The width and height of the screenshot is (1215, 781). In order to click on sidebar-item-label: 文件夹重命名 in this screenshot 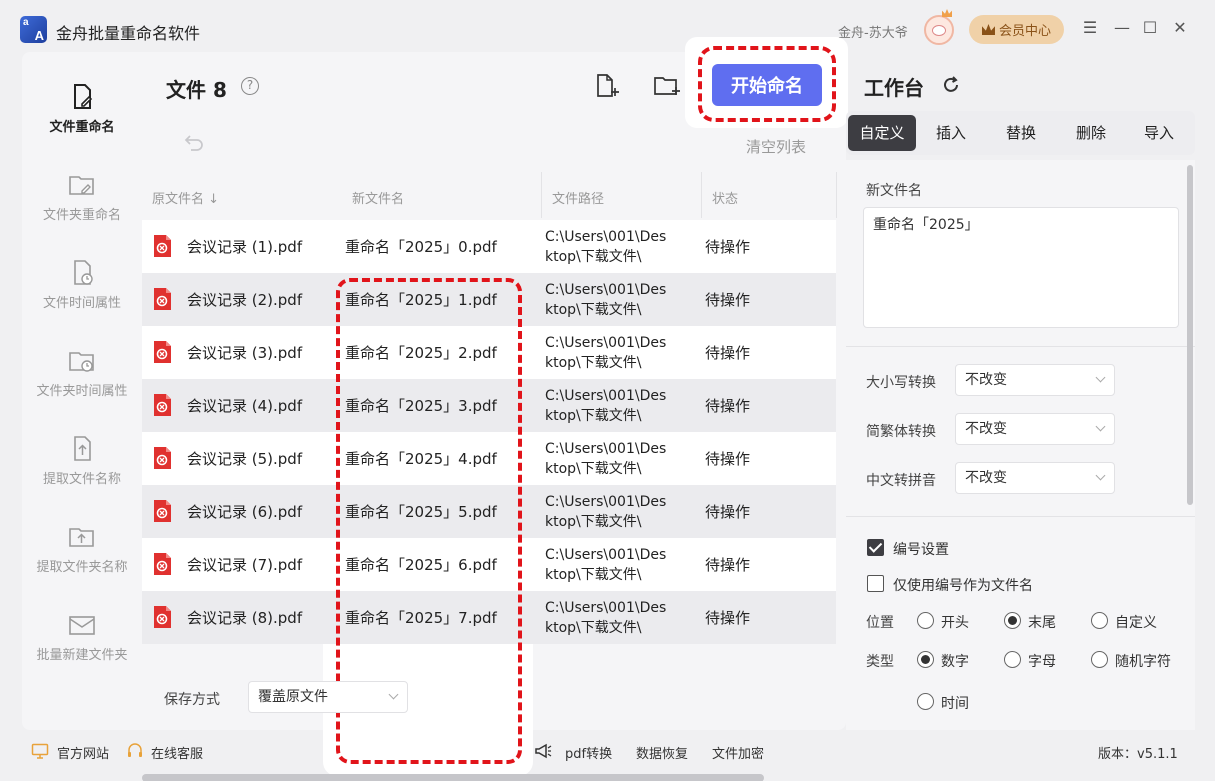, I will do `click(81, 215)`.